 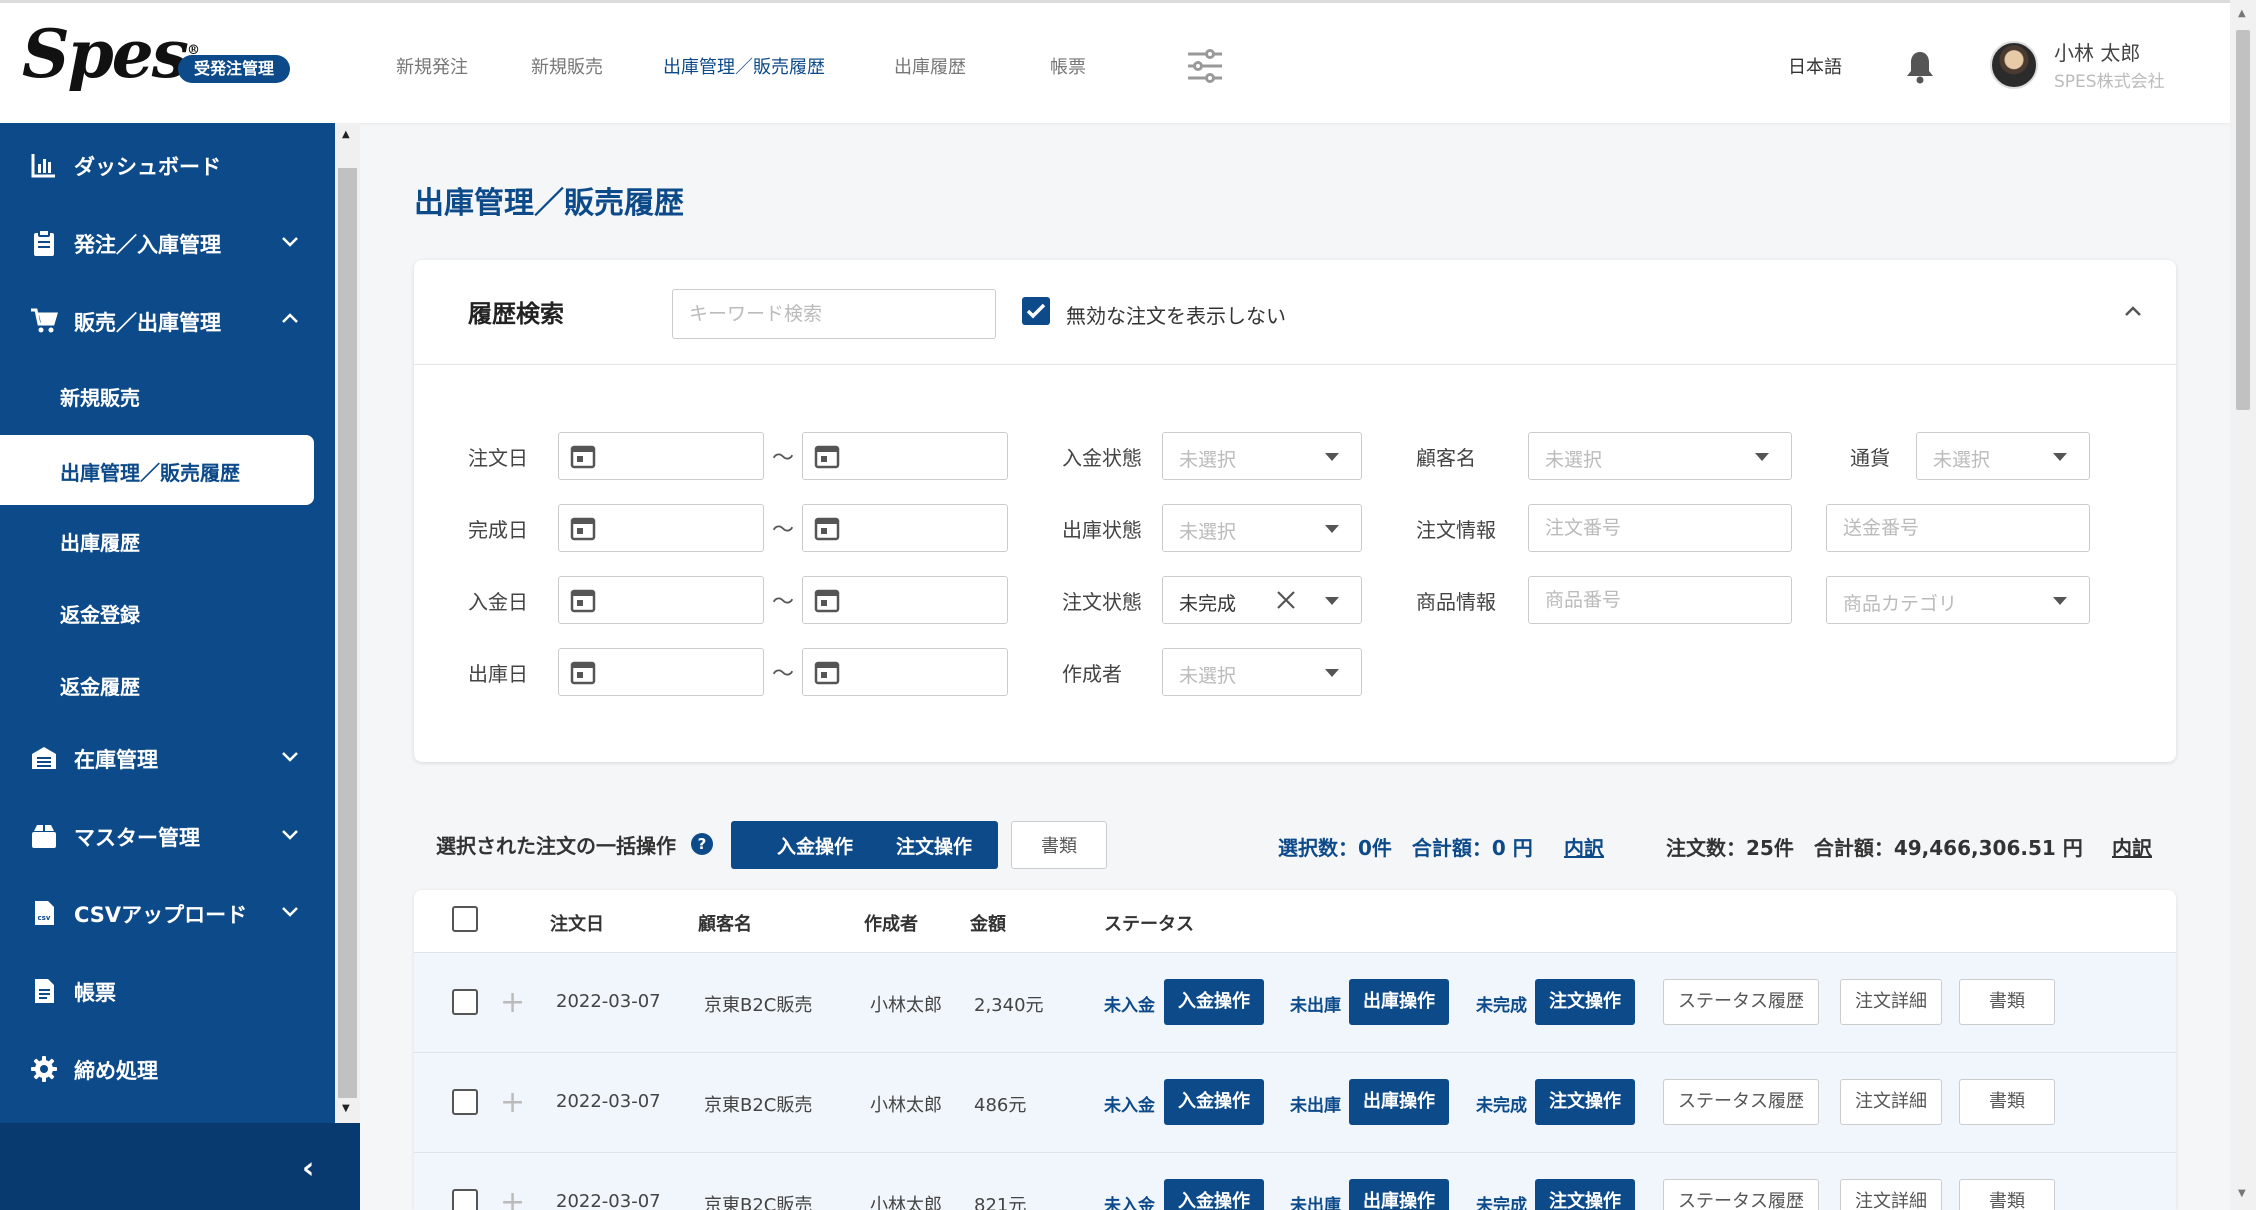 What do you see at coordinates (167, 758) in the screenshot?
I see `sidebar-item-inventory: 在庫管理` at bounding box center [167, 758].